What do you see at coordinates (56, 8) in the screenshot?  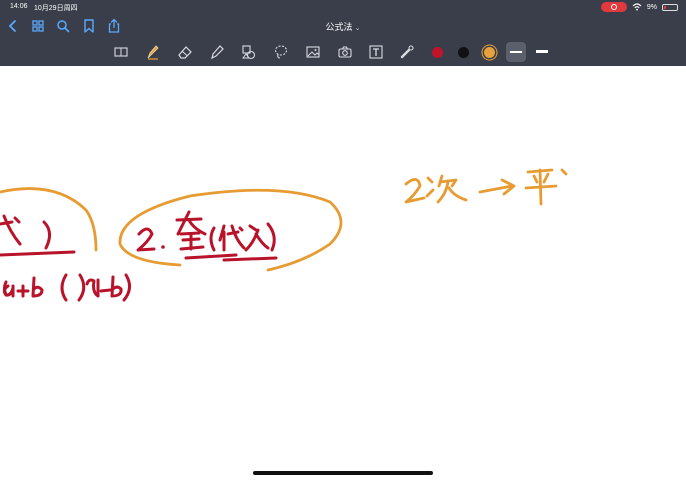 I see `status-date: 10月29日周四` at bounding box center [56, 8].